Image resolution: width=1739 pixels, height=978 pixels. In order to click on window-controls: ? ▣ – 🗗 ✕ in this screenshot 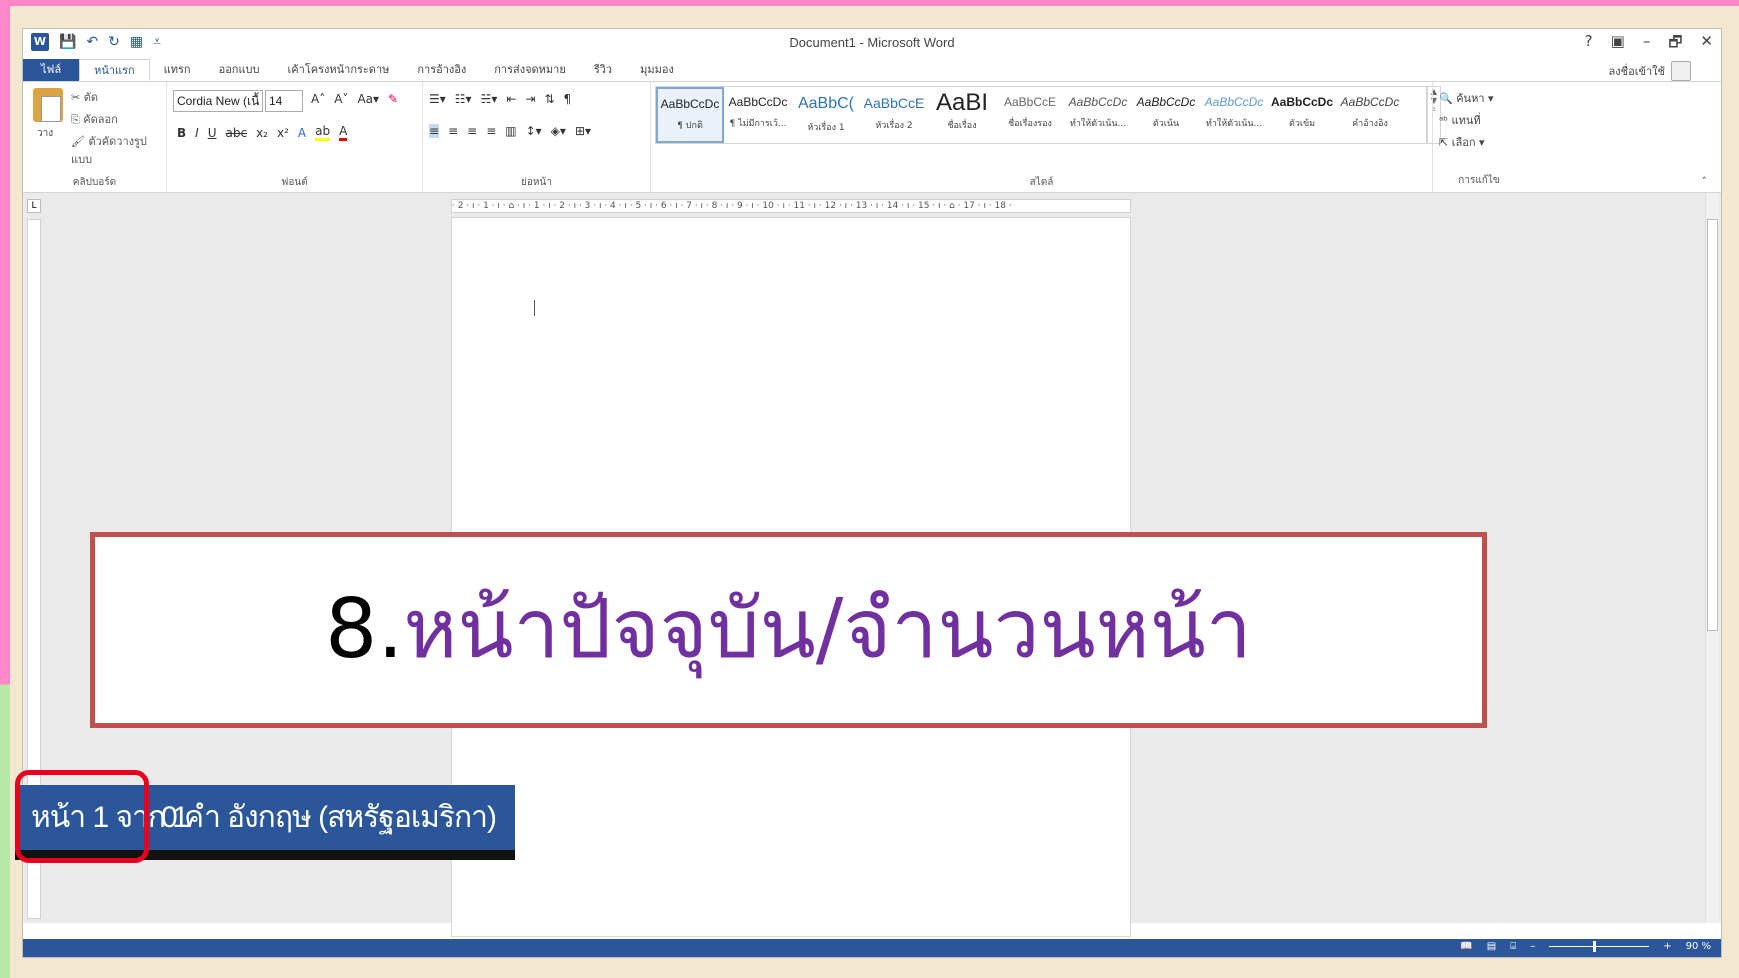, I will do `click(1649, 44)`.